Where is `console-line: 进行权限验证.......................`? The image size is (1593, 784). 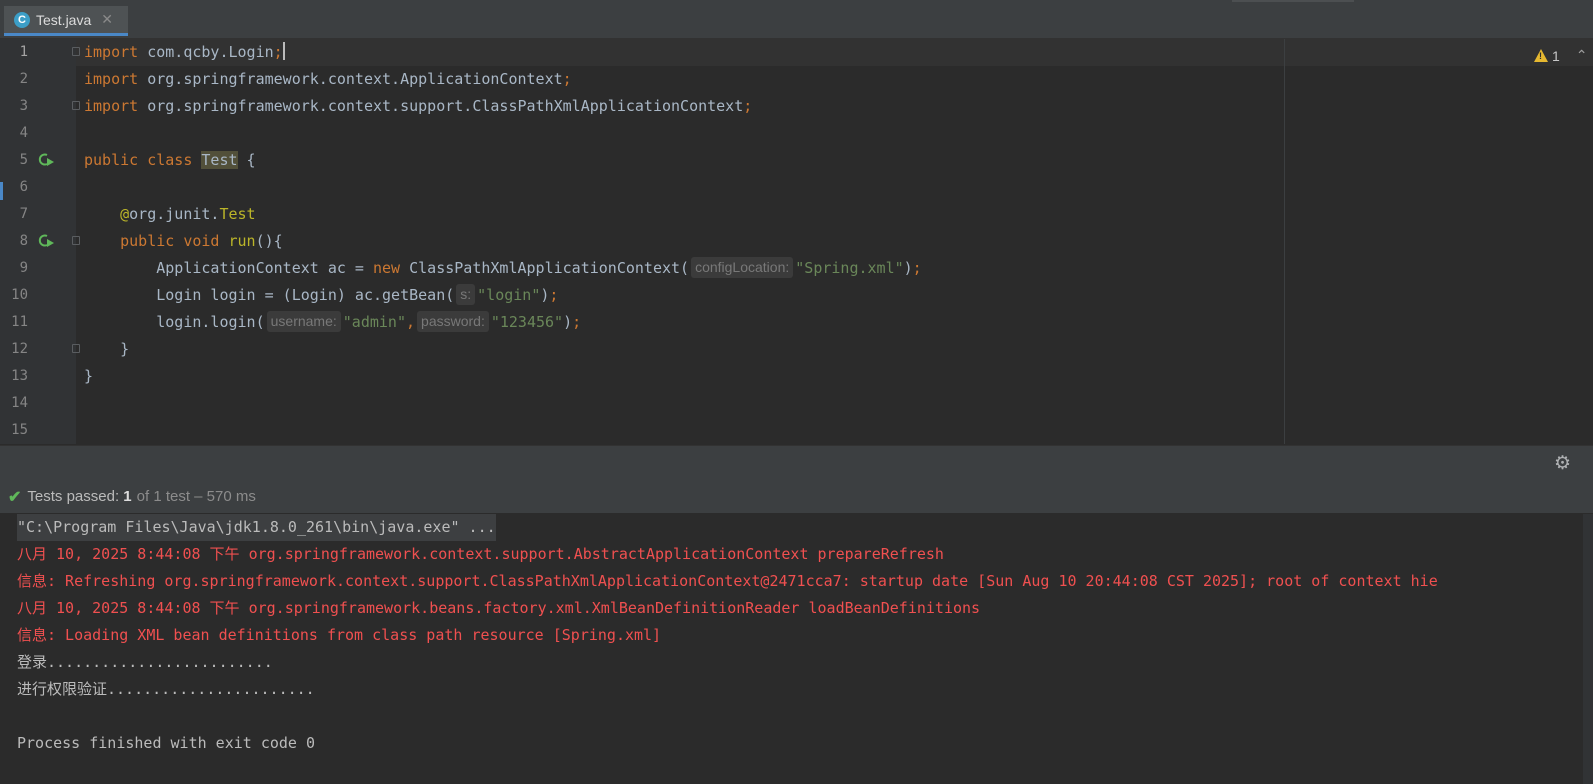
console-line: 进行权限验证....................... is located at coordinates (166, 689).